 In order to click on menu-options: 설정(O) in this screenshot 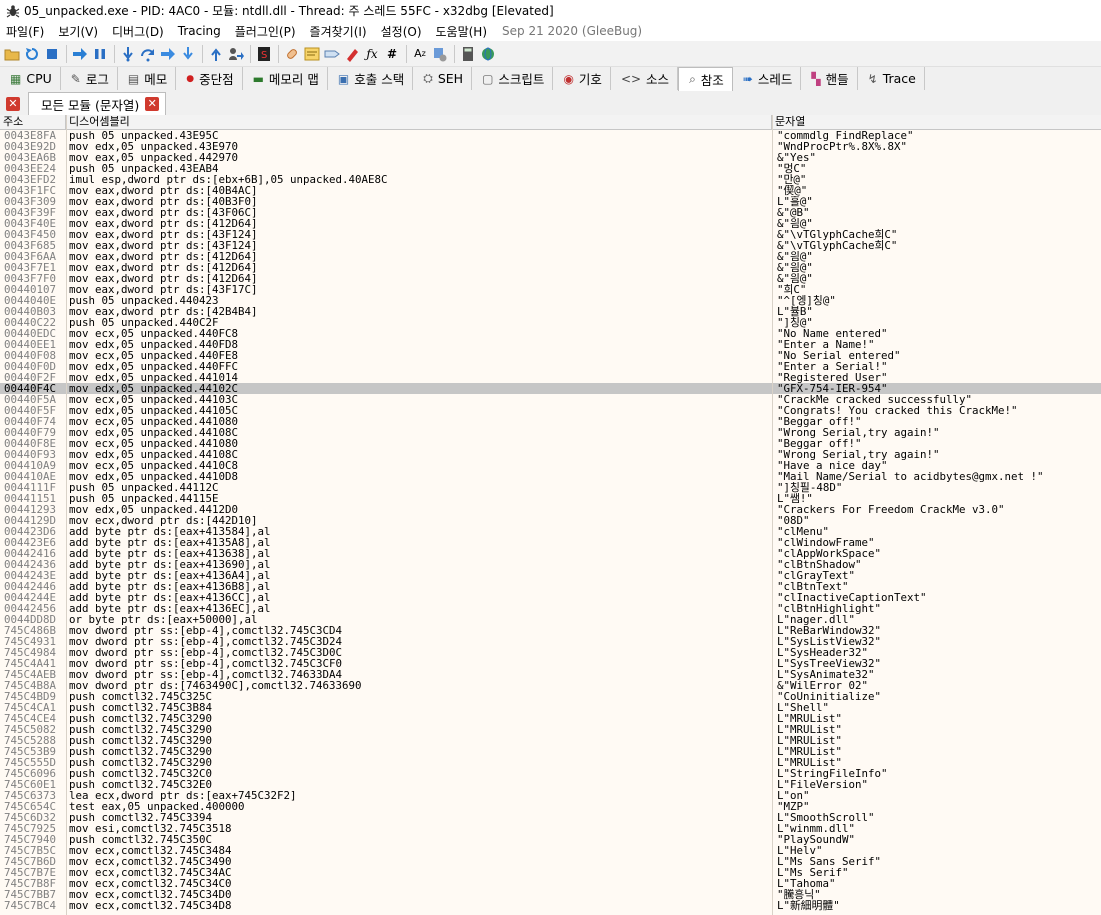, I will do `click(401, 31)`.